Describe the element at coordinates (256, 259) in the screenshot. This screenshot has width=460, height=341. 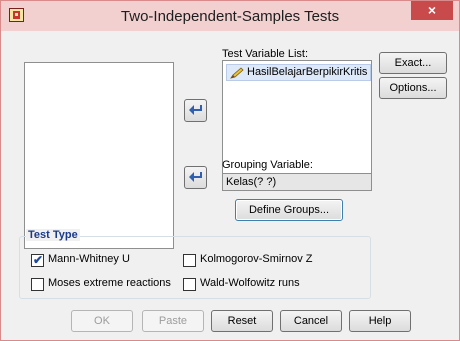
I see `kolmogorov-smirnov-label: Kolmogorov-Smirnov Z` at that location.